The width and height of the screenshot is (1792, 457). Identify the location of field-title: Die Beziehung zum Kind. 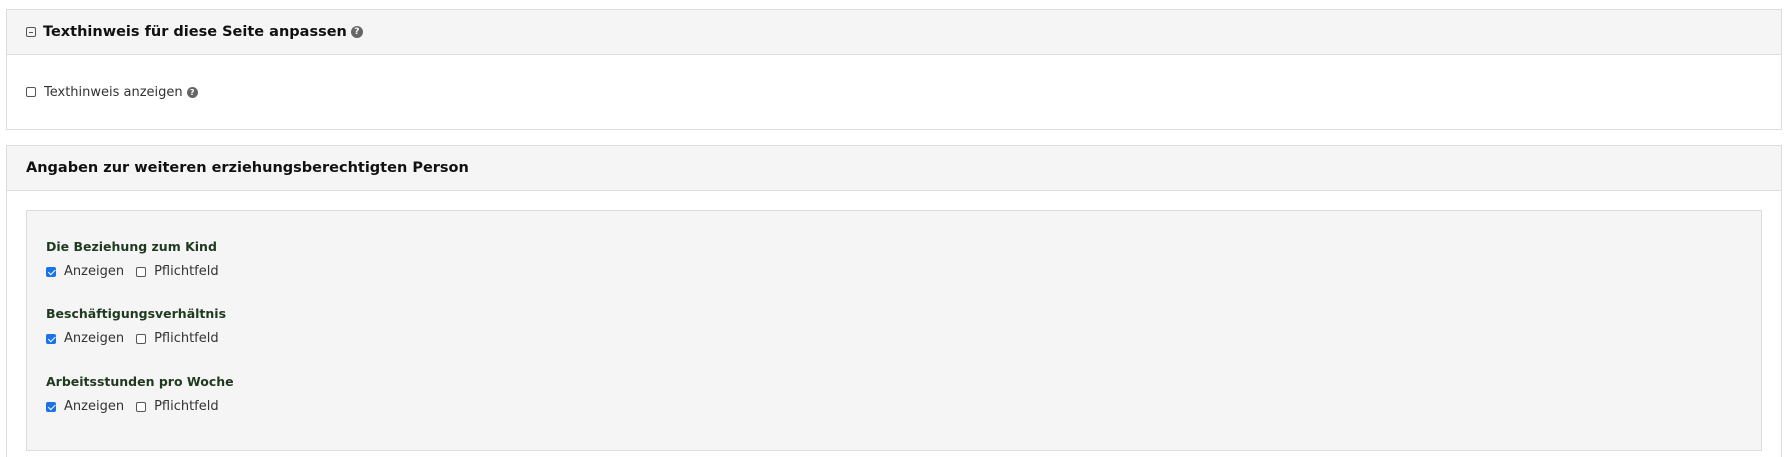
(131, 246).